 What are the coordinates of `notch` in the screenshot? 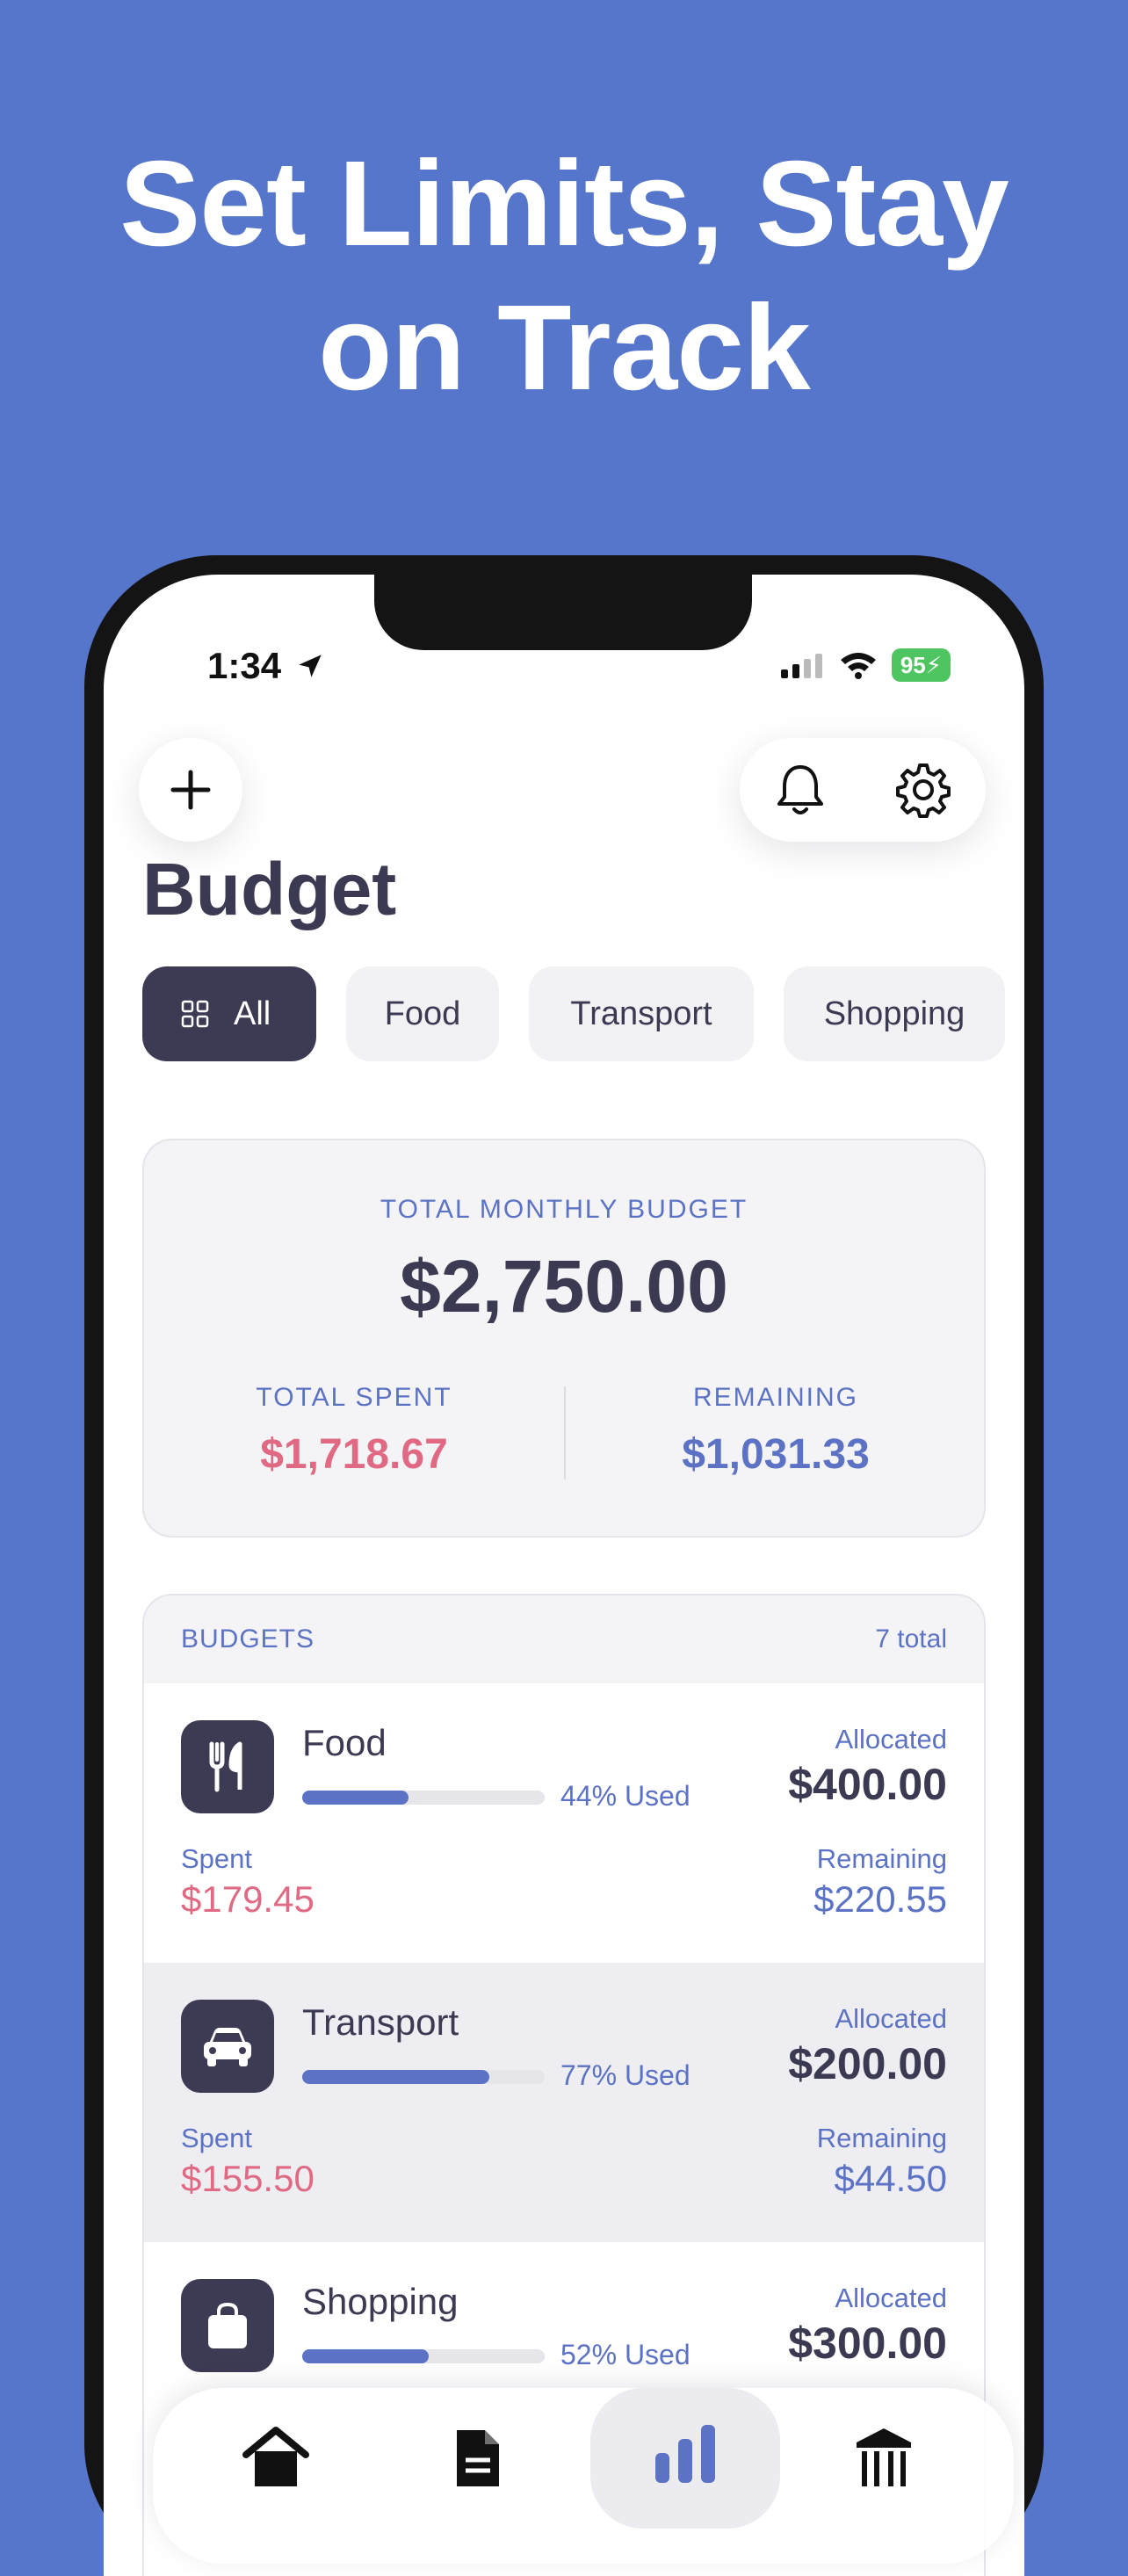 It's located at (563, 612).